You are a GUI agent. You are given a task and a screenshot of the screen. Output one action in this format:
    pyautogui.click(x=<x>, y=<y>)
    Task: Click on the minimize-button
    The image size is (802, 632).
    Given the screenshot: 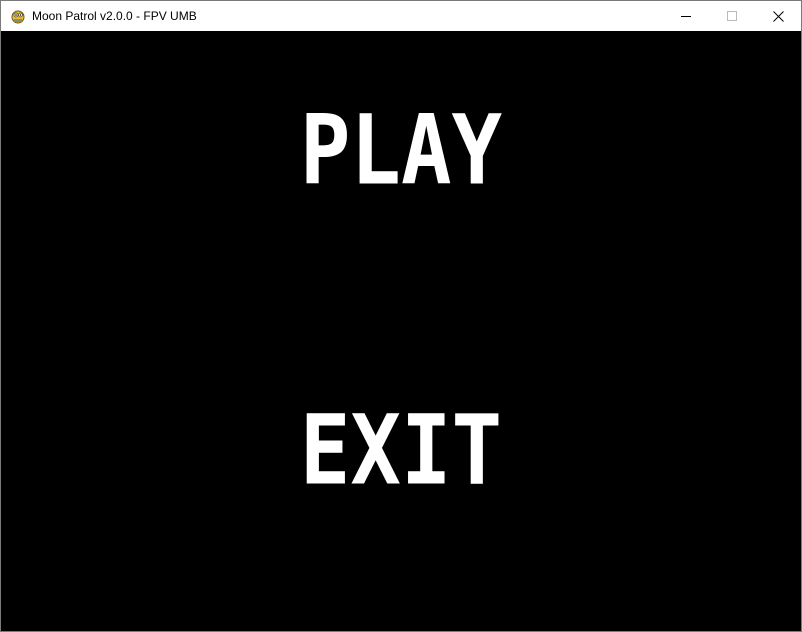 What is the action you would take?
    pyautogui.click(x=686, y=16)
    